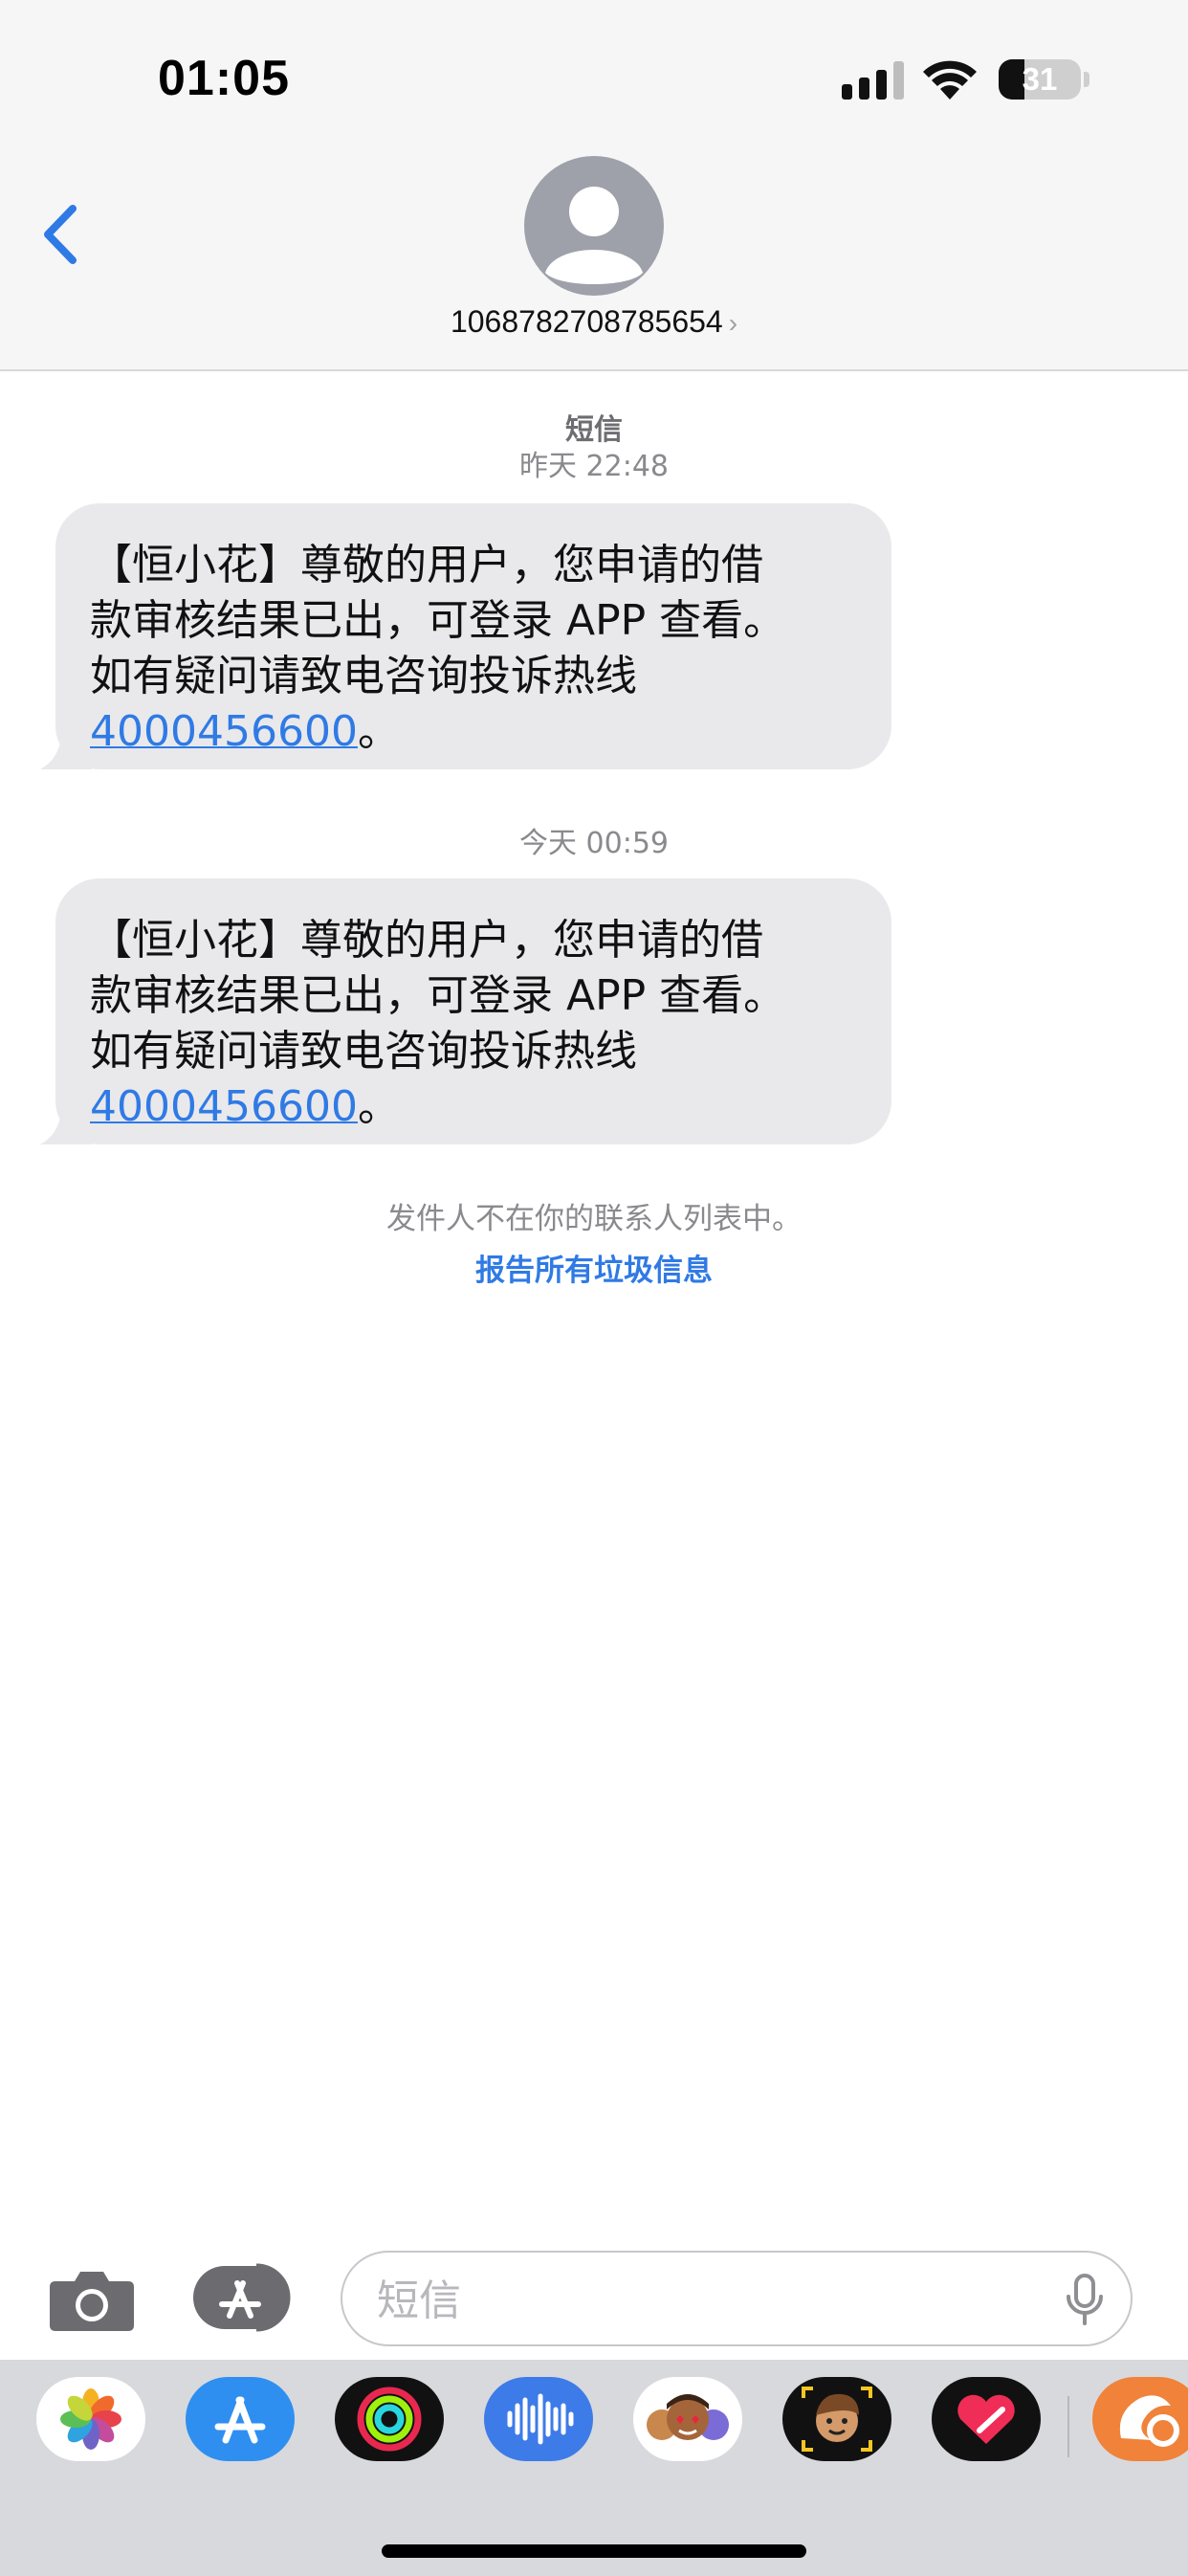  I want to click on digital-touch-icon, so click(986, 2419).